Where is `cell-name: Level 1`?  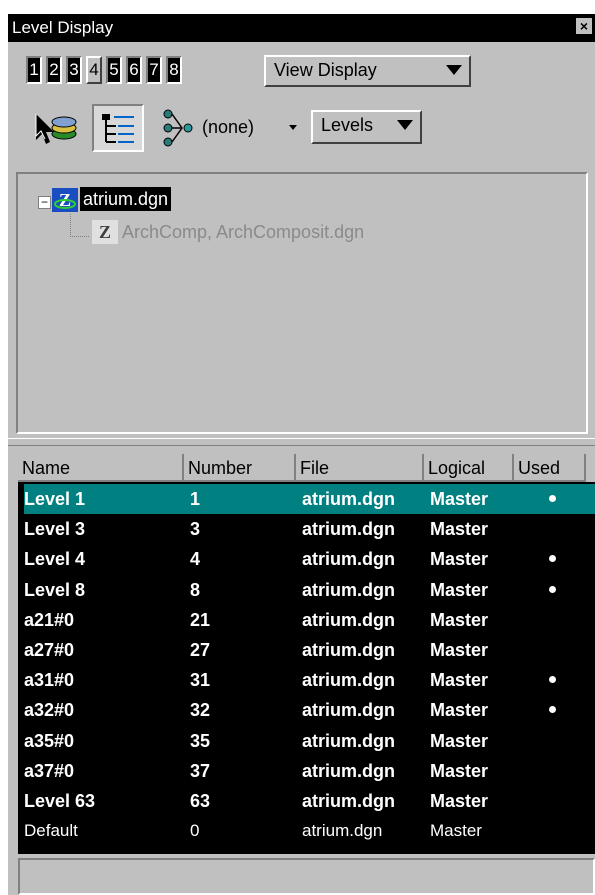 cell-name: Level 1 is located at coordinates (55, 499).